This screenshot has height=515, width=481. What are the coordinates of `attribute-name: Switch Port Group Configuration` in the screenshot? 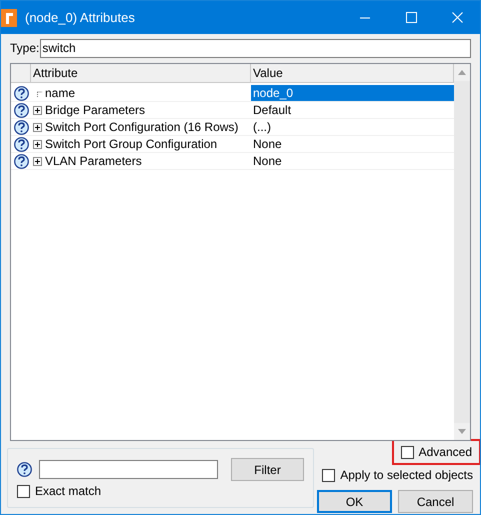 It's located at (131, 144).